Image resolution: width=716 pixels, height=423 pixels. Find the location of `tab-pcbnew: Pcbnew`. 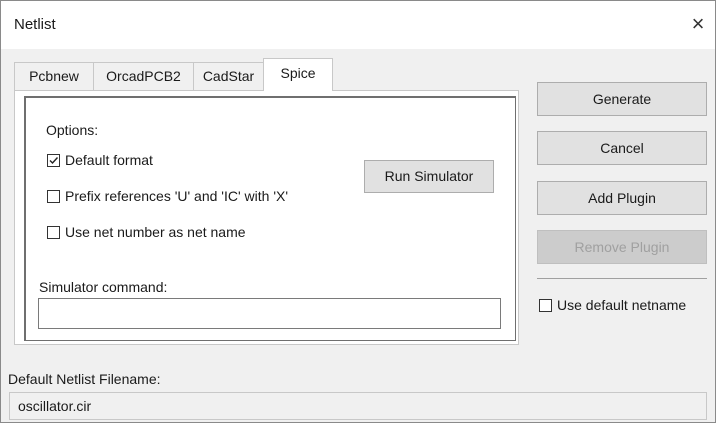

tab-pcbnew: Pcbnew is located at coordinates (54, 76).